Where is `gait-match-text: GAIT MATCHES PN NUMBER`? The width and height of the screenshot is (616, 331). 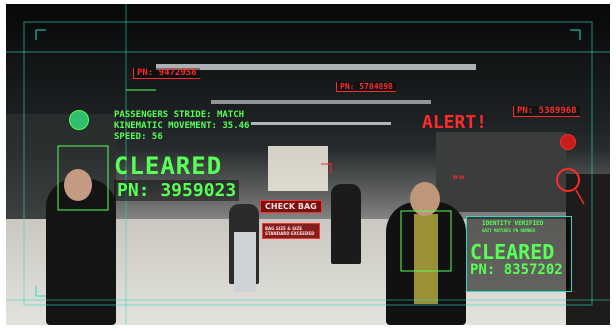 gait-match-text: GAIT MATCHES PN NUMBER is located at coordinates (508, 230).